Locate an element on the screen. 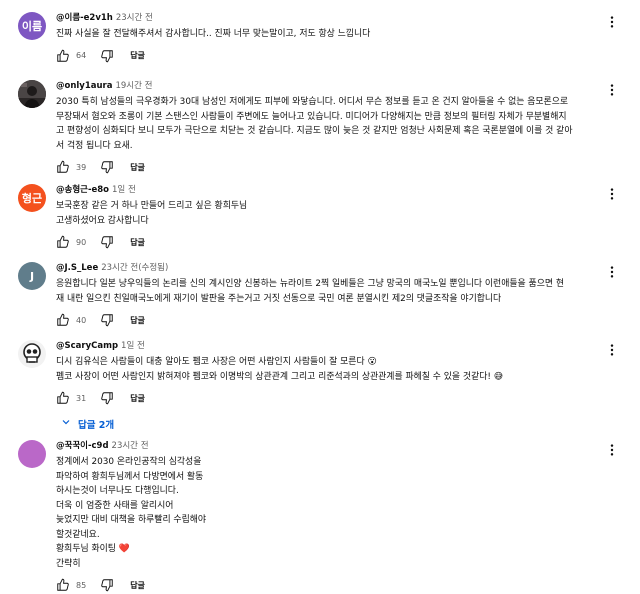  avatar: J is located at coordinates (32, 276).